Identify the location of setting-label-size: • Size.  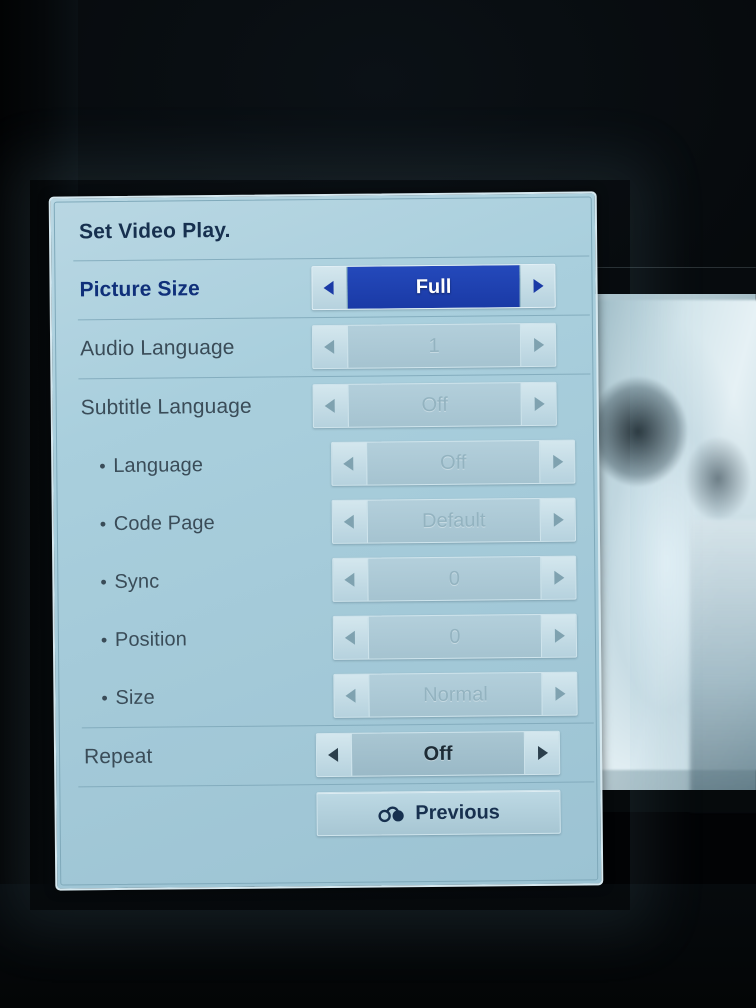
(208, 696).